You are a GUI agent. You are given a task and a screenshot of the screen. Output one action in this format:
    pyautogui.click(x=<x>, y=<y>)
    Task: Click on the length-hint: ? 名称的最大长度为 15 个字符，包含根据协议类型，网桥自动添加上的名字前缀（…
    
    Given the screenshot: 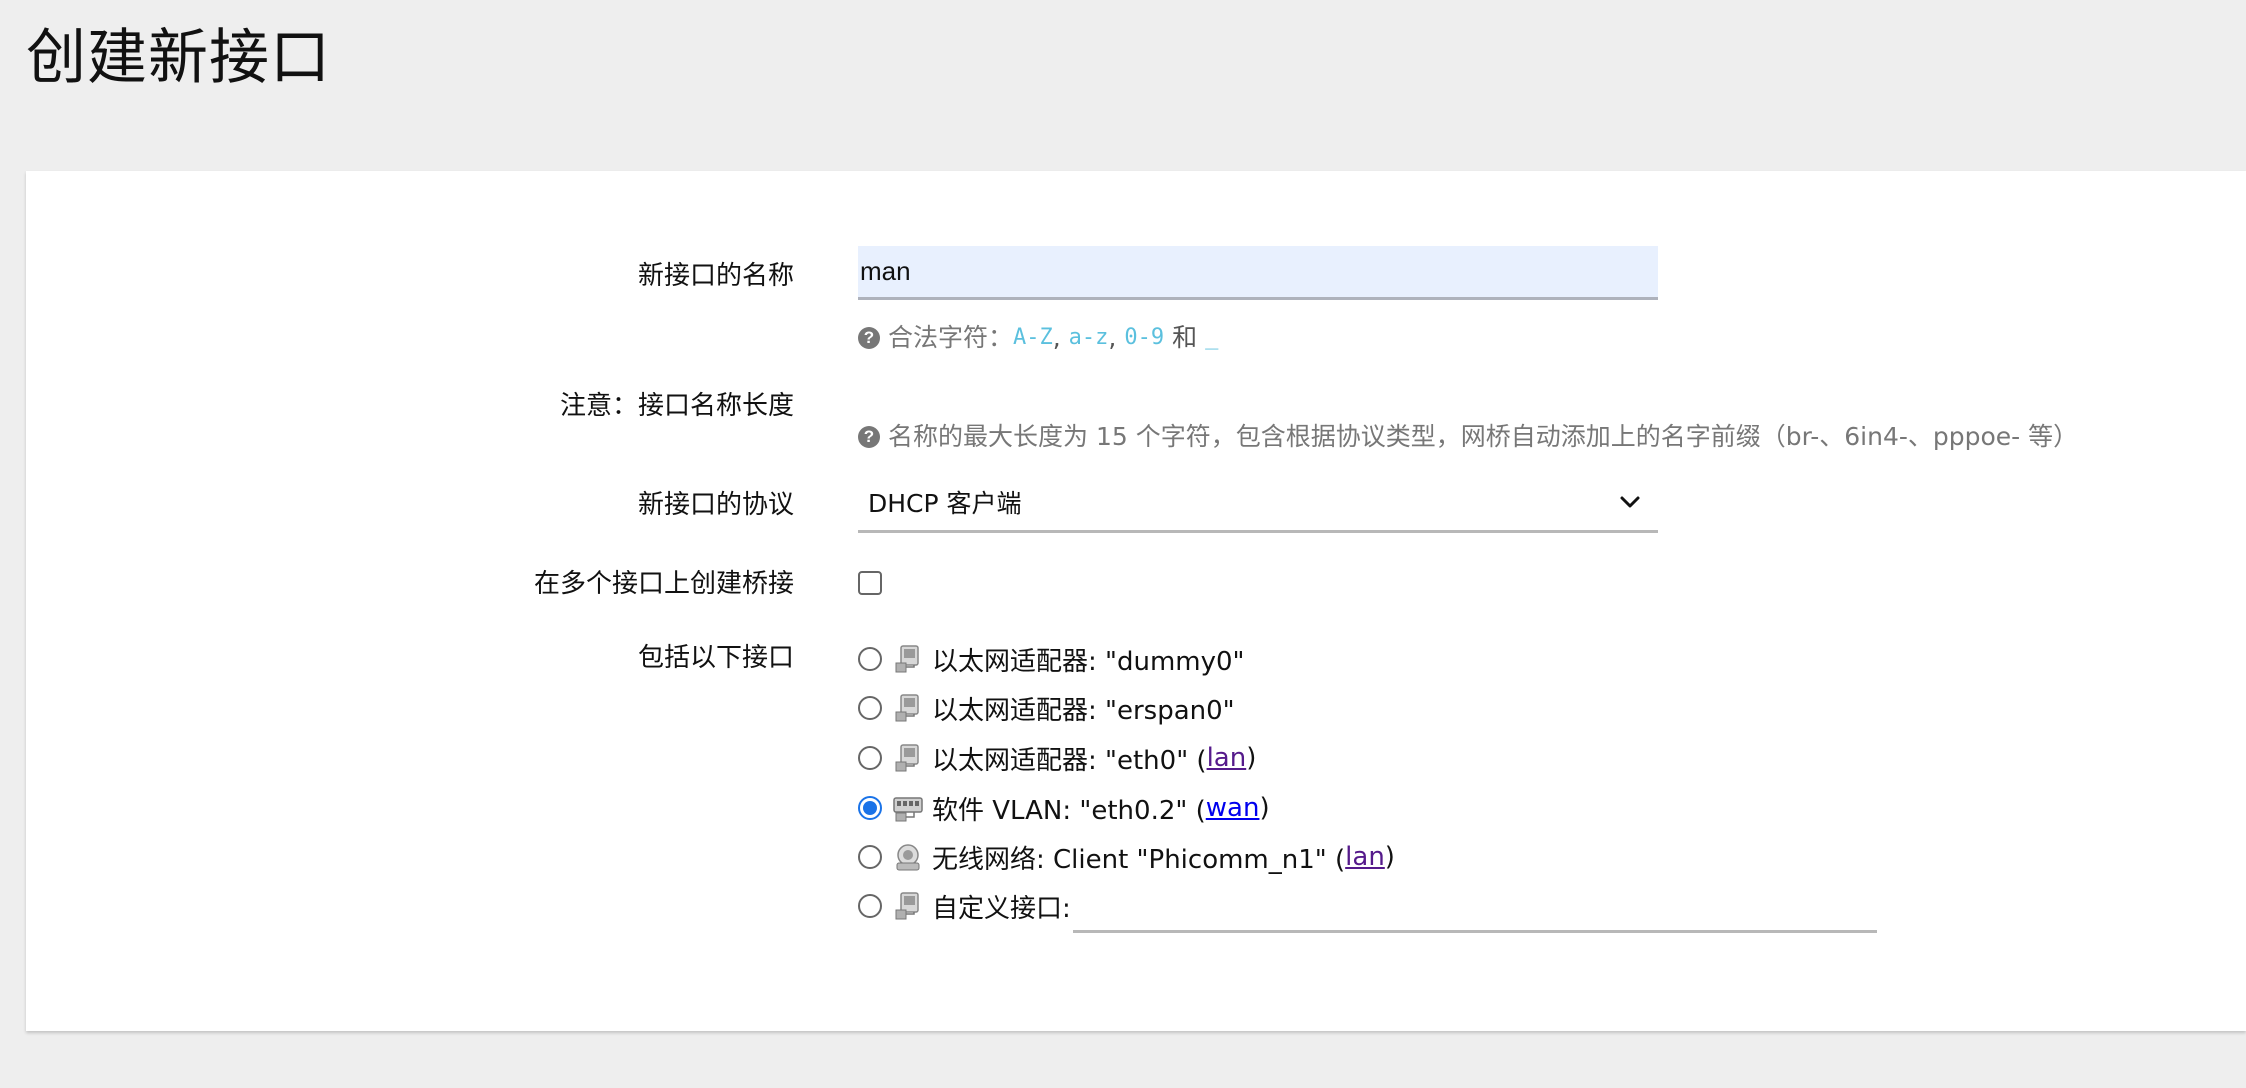 What is the action you would take?
    pyautogui.click(x=1468, y=437)
    